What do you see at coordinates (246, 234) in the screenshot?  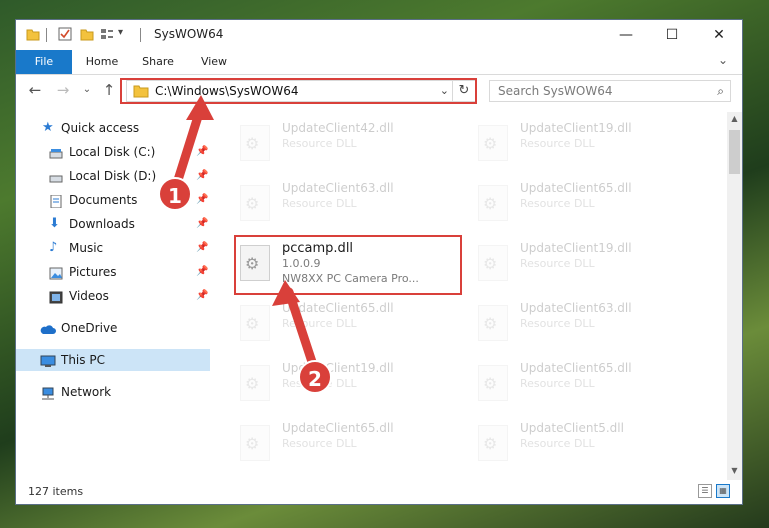 I see `annotation-arrows` at bounding box center [246, 234].